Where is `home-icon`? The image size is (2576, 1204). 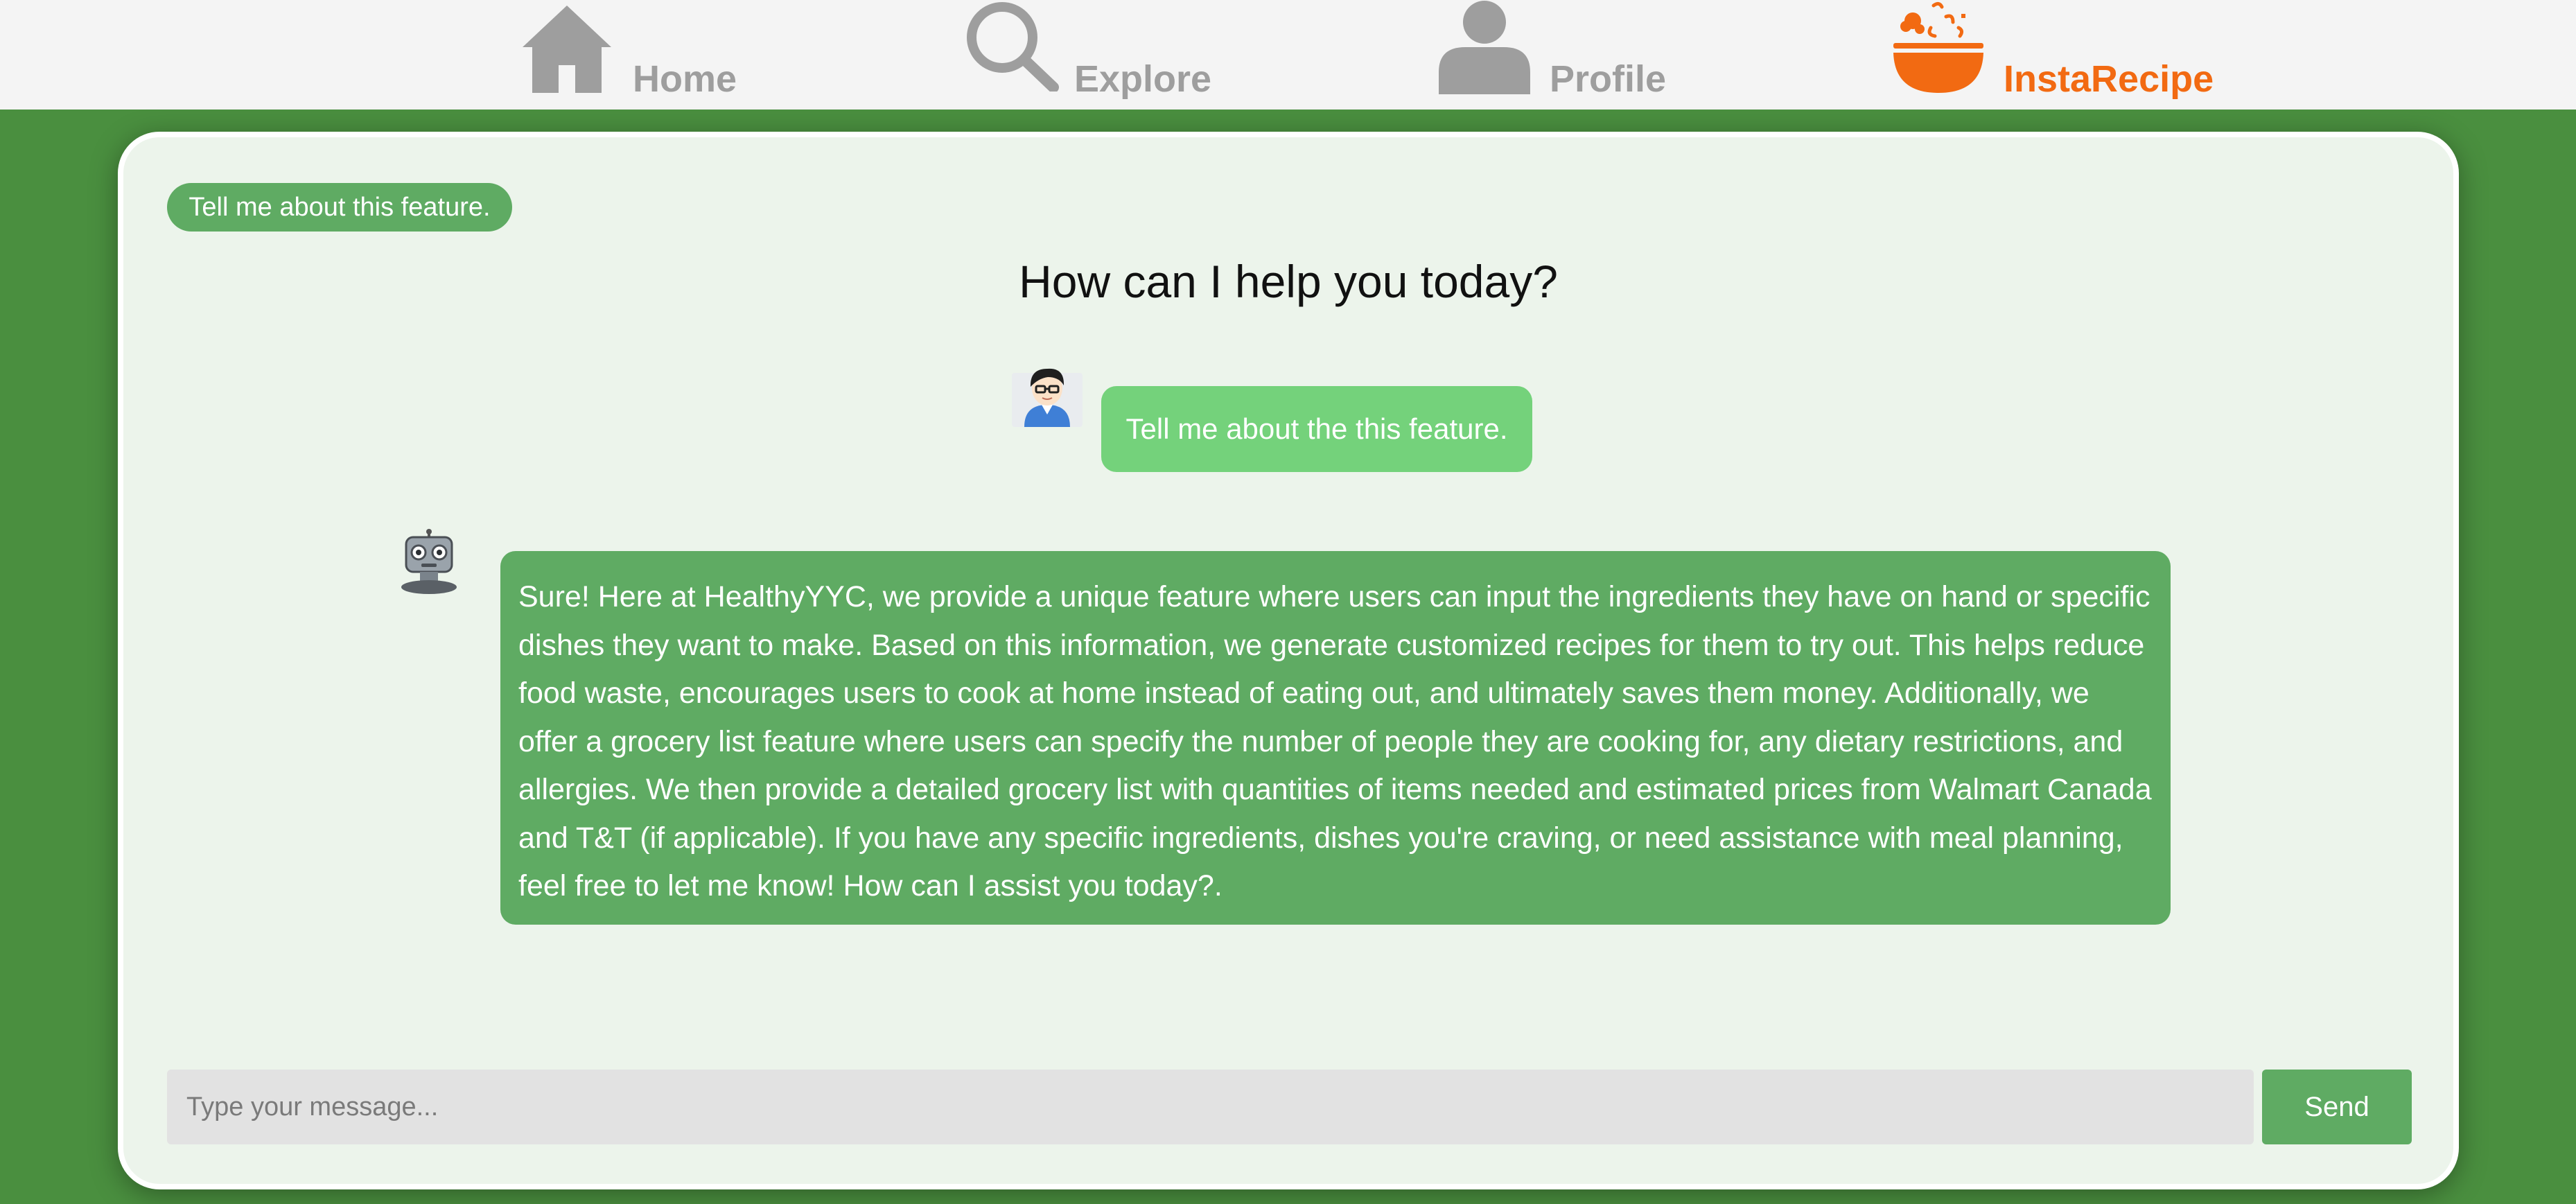 home-icon is located at coordinates (567, 49).